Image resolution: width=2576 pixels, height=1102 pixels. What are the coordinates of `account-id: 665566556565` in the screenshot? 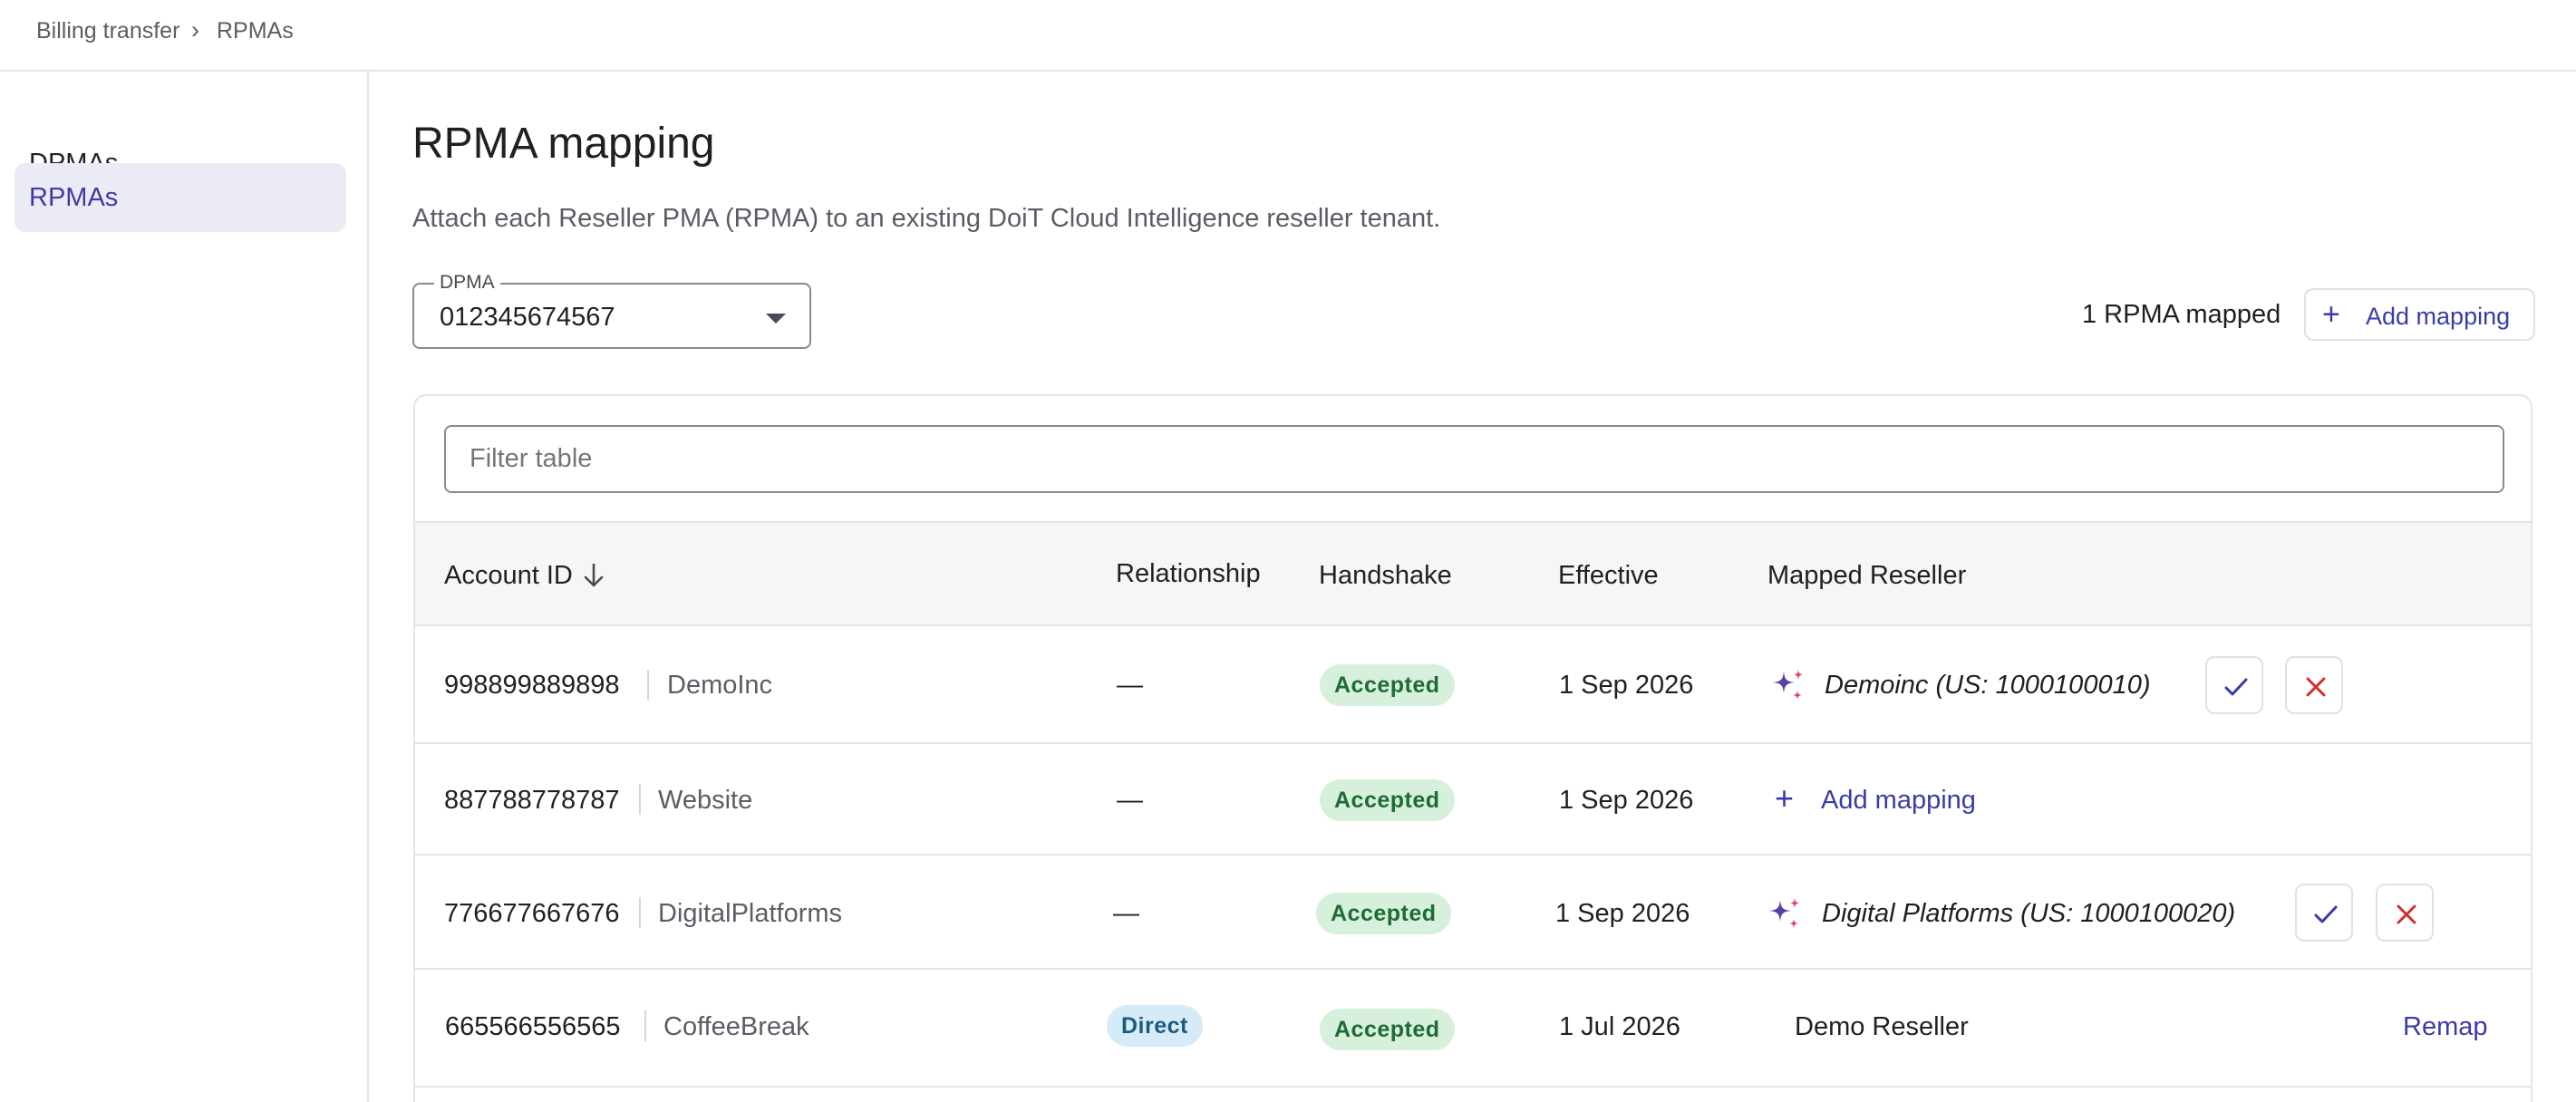 It's located at (533, 1026).